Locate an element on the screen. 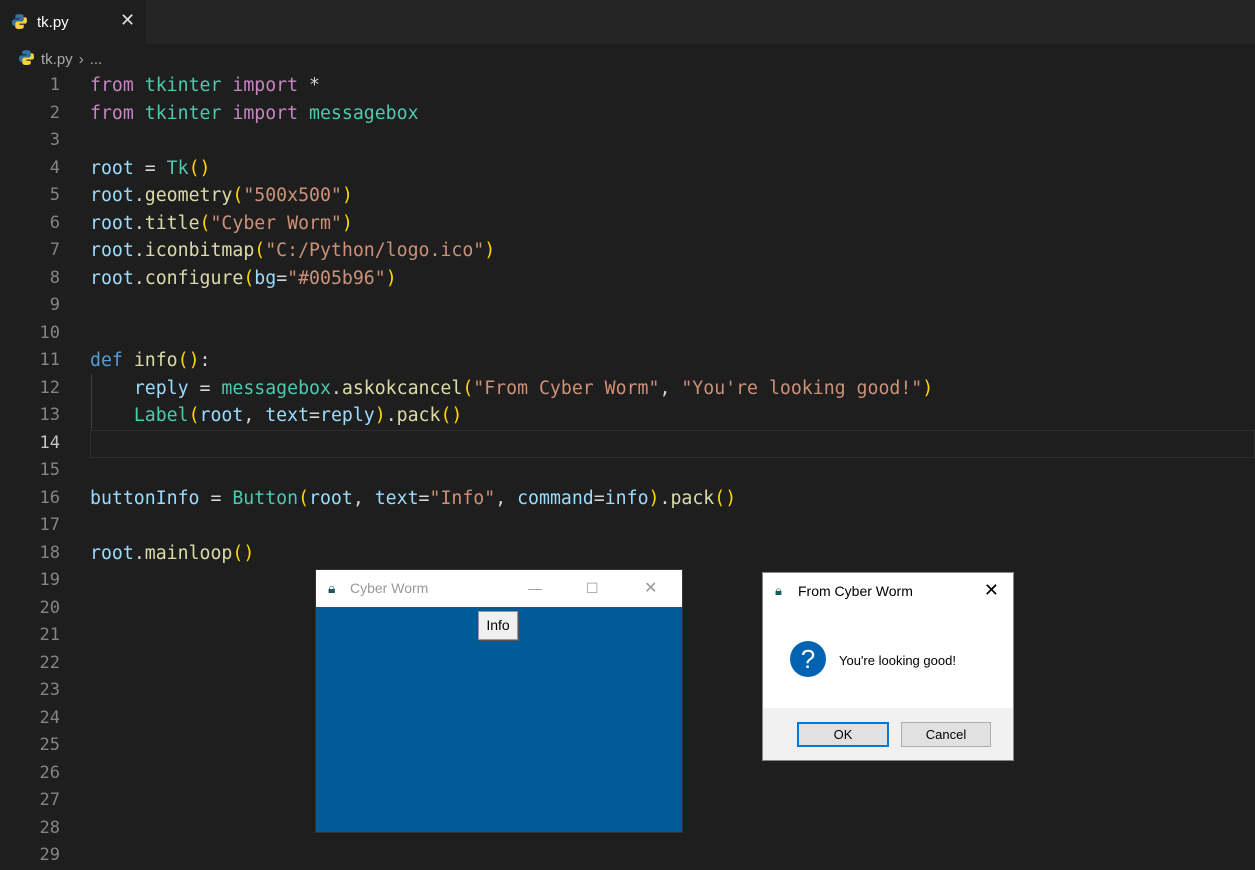 This screenshot has height=870, width=1255. code-line: root.configure(bg="#005b96") is located at coordinates (511, 279).